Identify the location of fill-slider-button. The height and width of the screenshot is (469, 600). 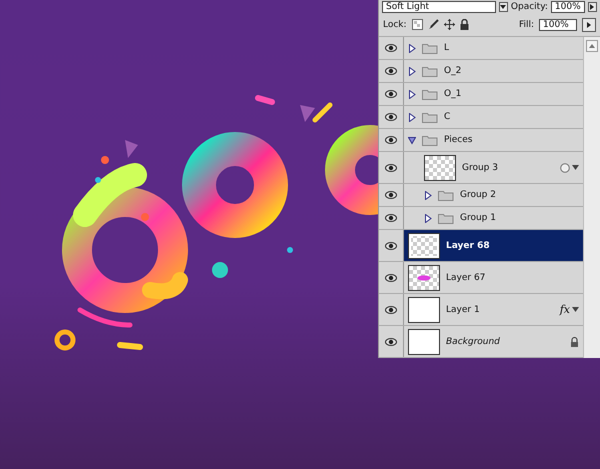
(589, 25).